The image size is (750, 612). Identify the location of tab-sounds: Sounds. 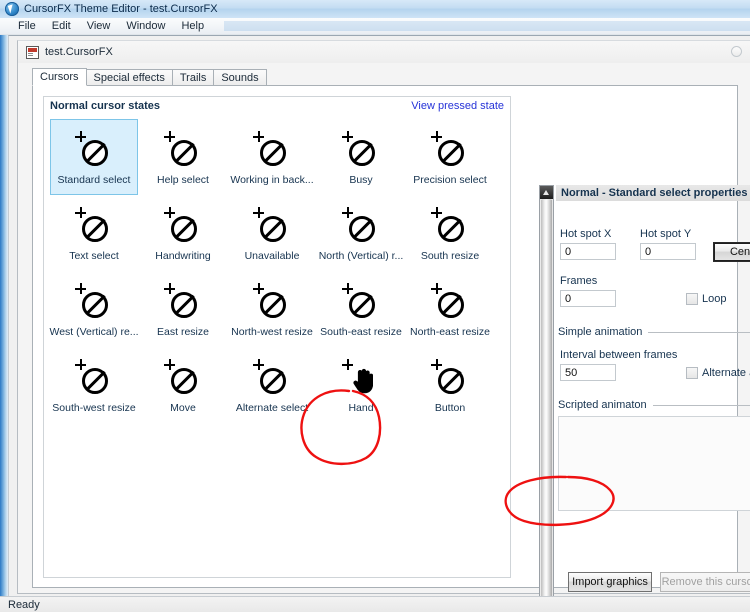
(240, 77).